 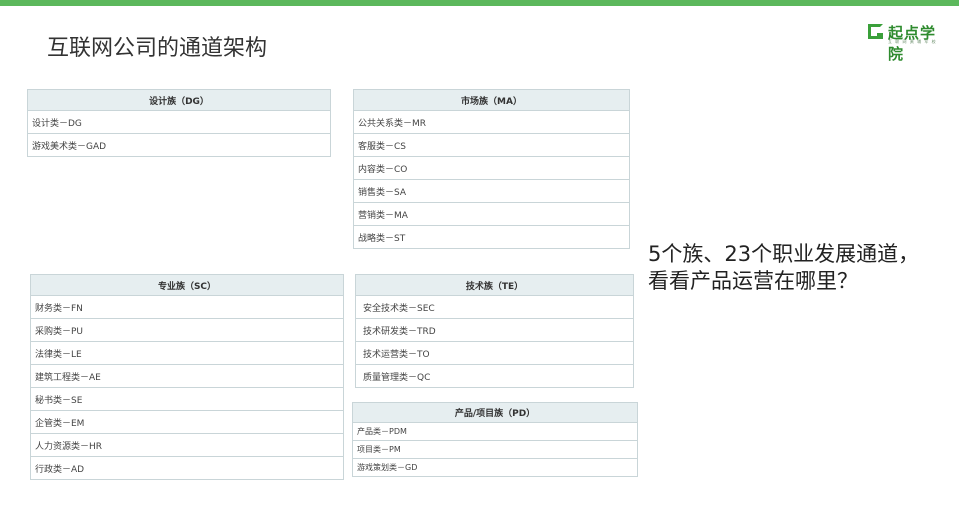 I want to click on top-accent-bar, so click(x=479, y=3).